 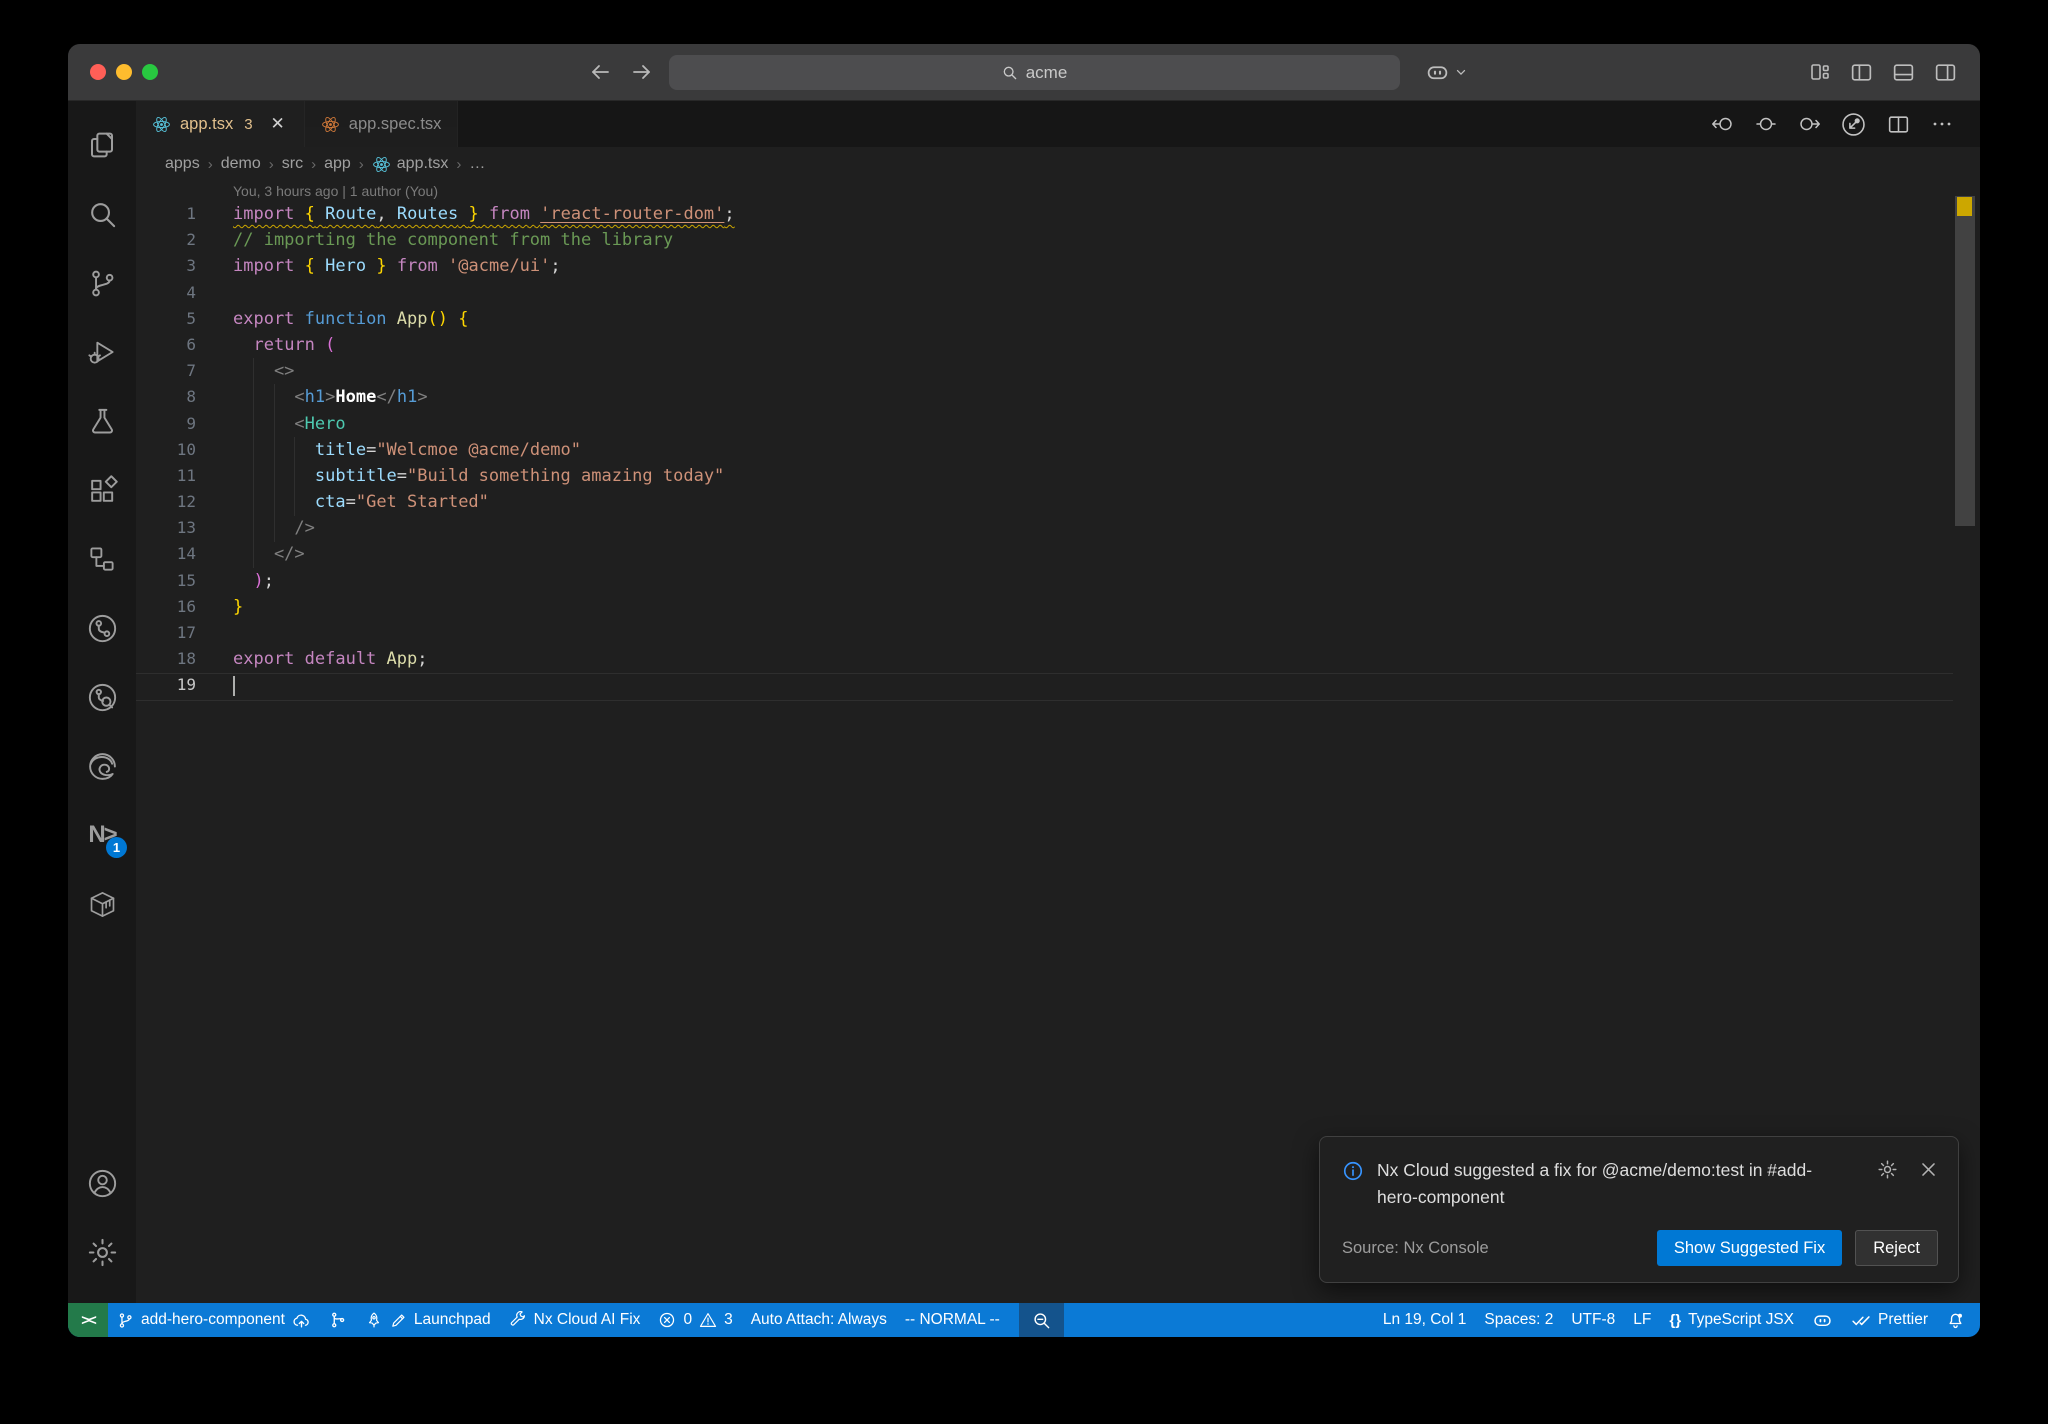 I want to click on activity-bar-item-settings, so click(x=102, y=1252).